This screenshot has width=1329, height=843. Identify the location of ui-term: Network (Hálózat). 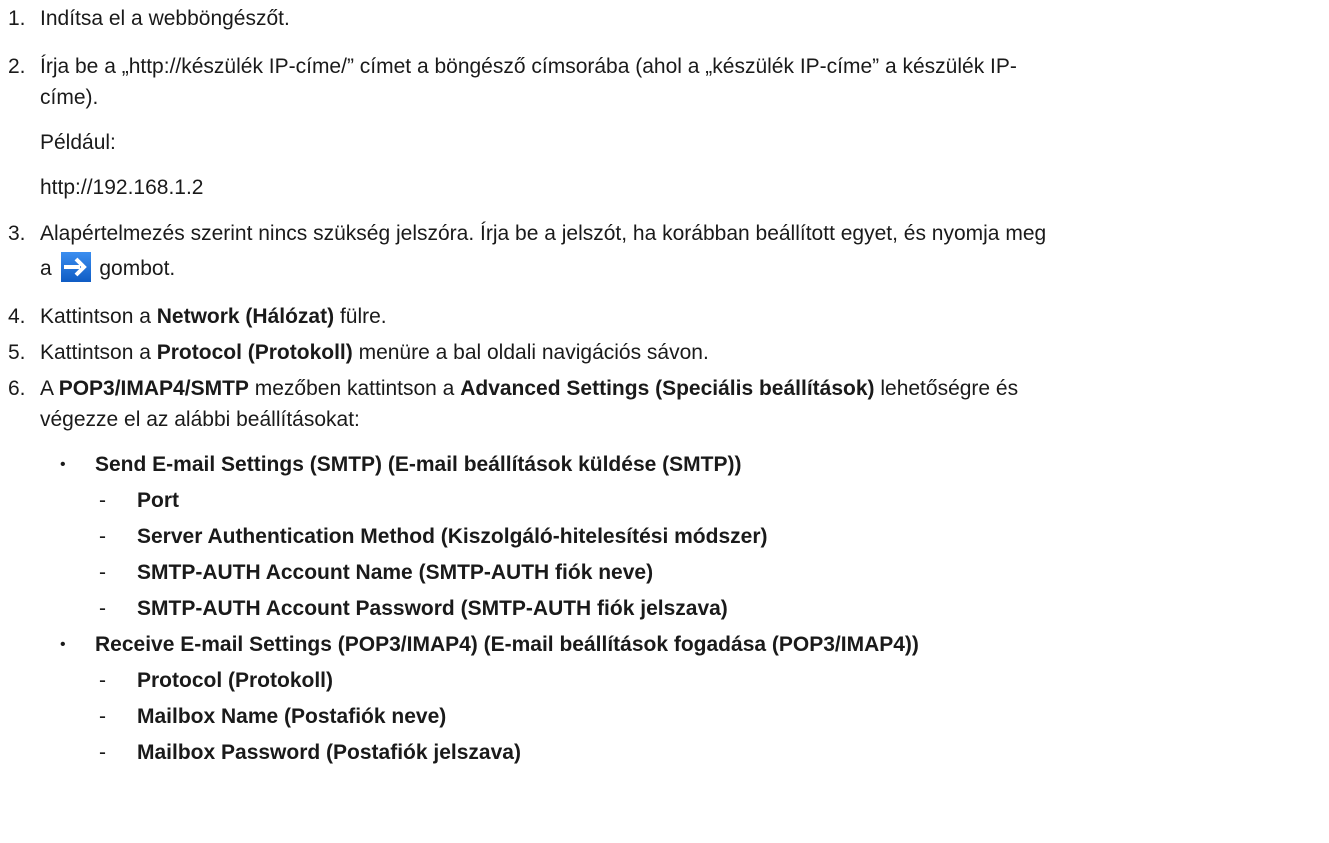
(245, 316).